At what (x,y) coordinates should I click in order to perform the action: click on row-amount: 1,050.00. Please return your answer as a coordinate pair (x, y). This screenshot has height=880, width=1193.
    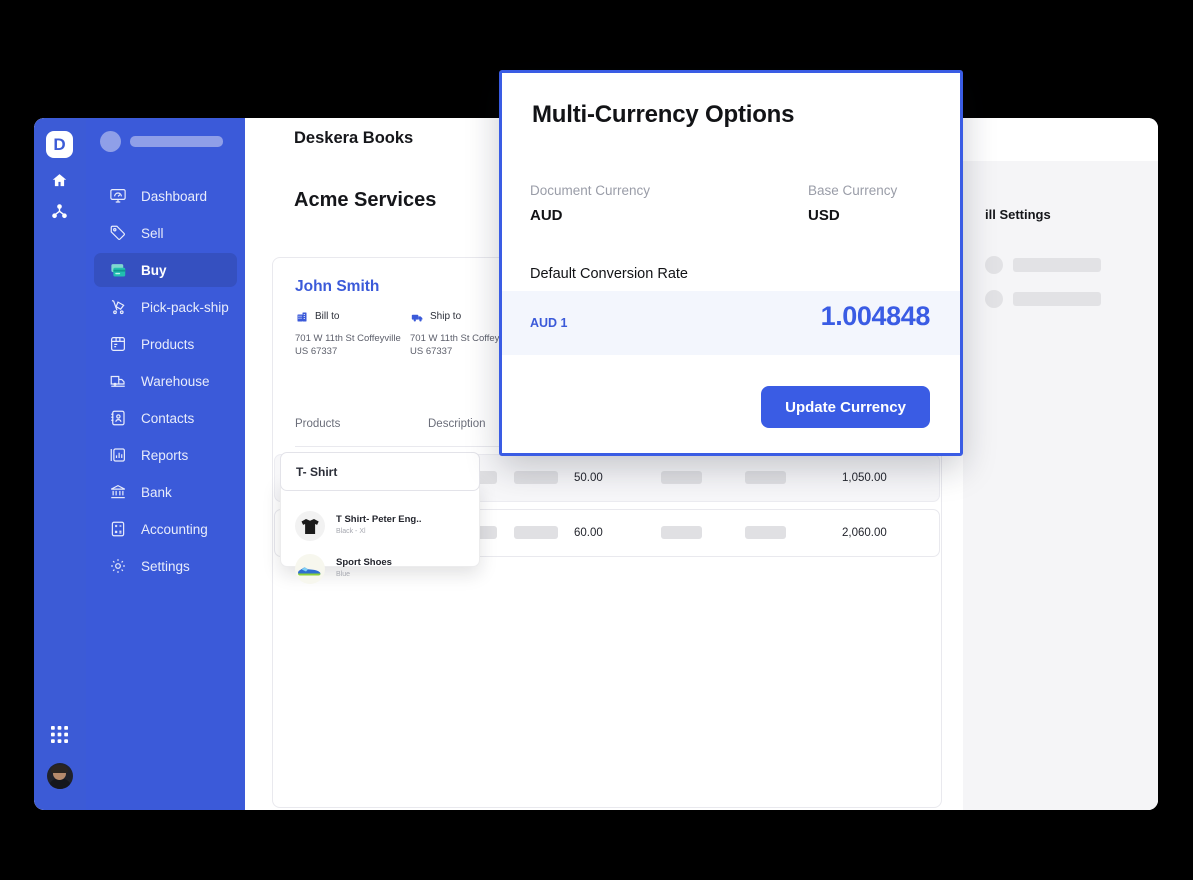
    Looking at the image, I should click on (864, 478).